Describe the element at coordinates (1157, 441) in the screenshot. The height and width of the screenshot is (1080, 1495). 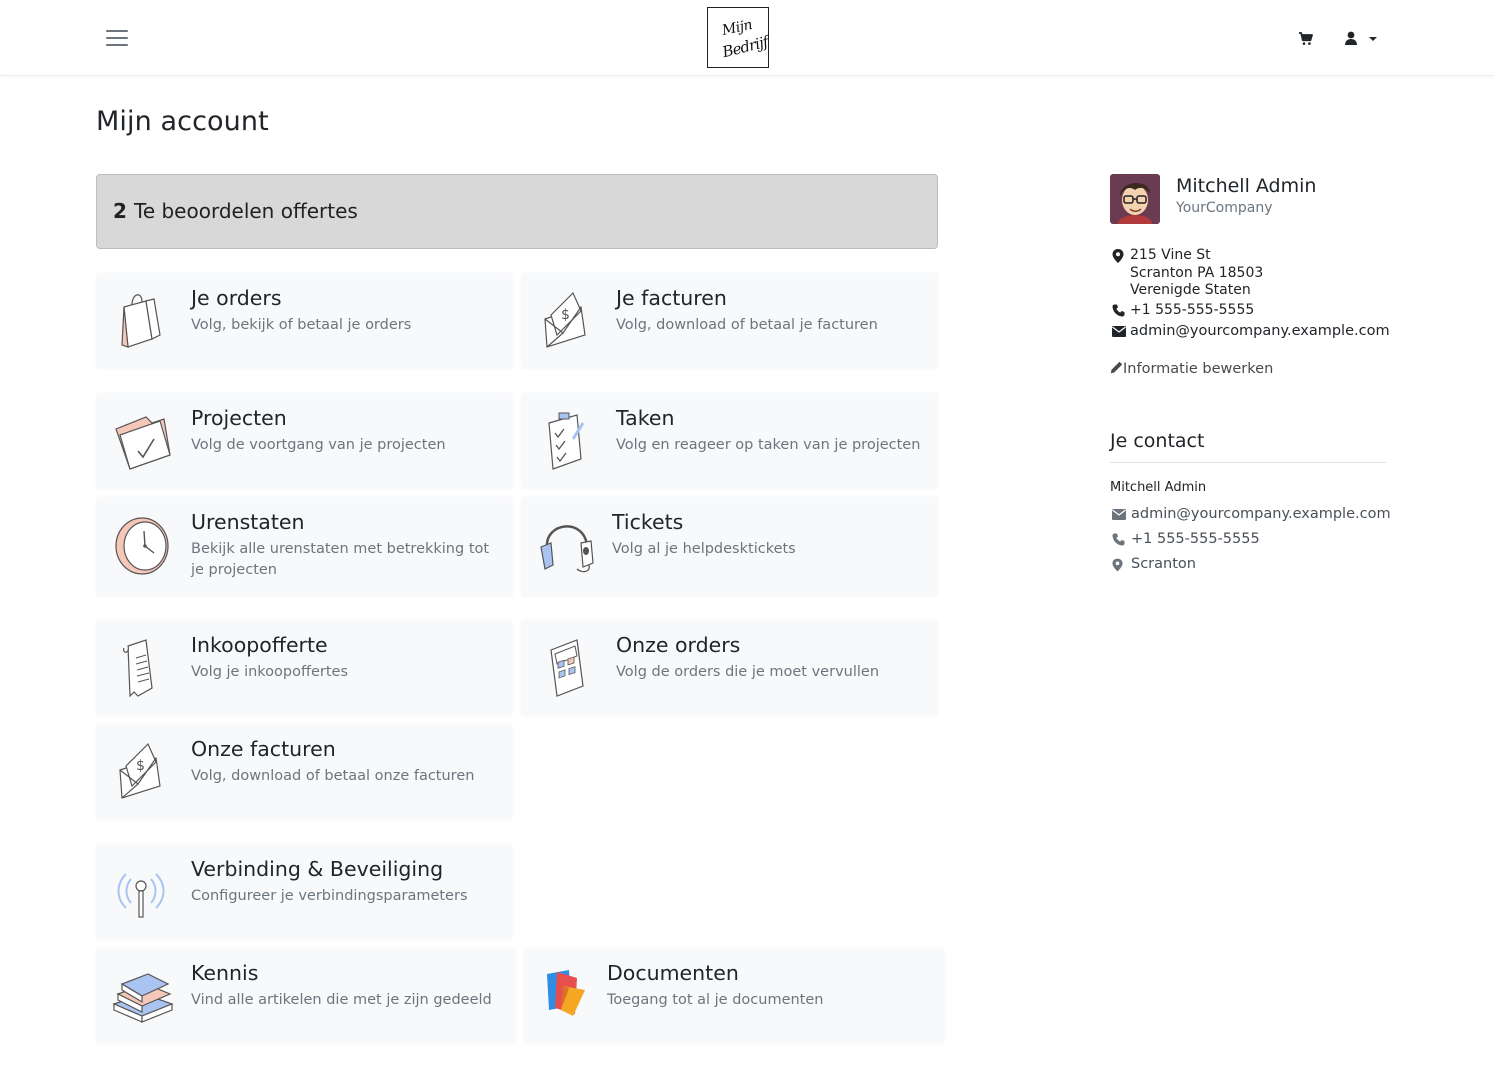
I see `contact-heading: Je contact` at that location.